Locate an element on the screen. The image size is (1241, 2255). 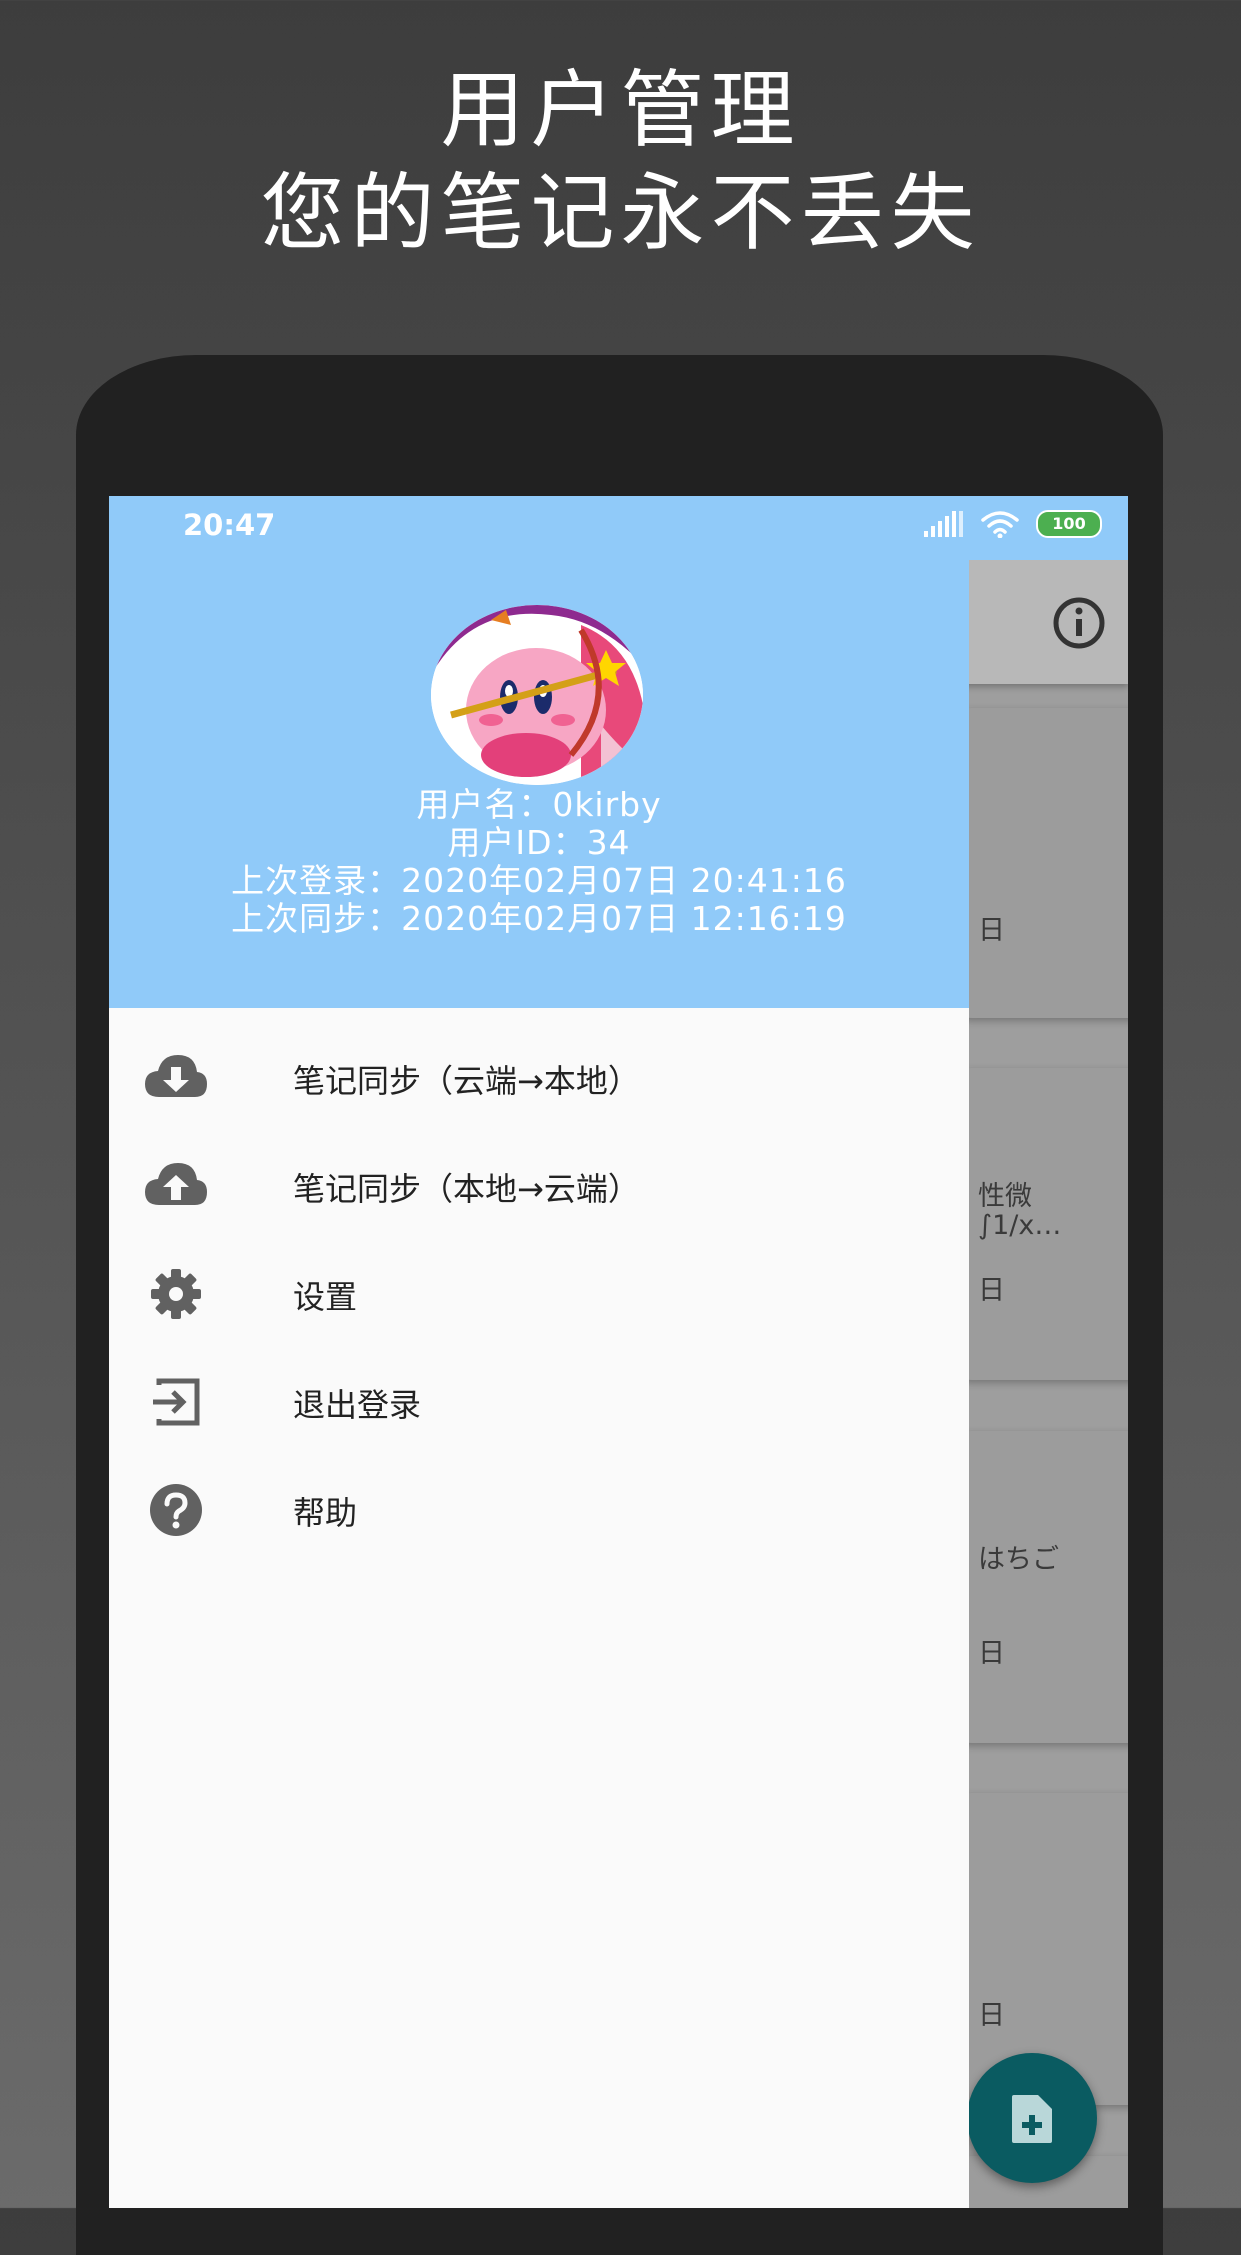
battery-indicator: 100 is located at coordinates (1069, 524).